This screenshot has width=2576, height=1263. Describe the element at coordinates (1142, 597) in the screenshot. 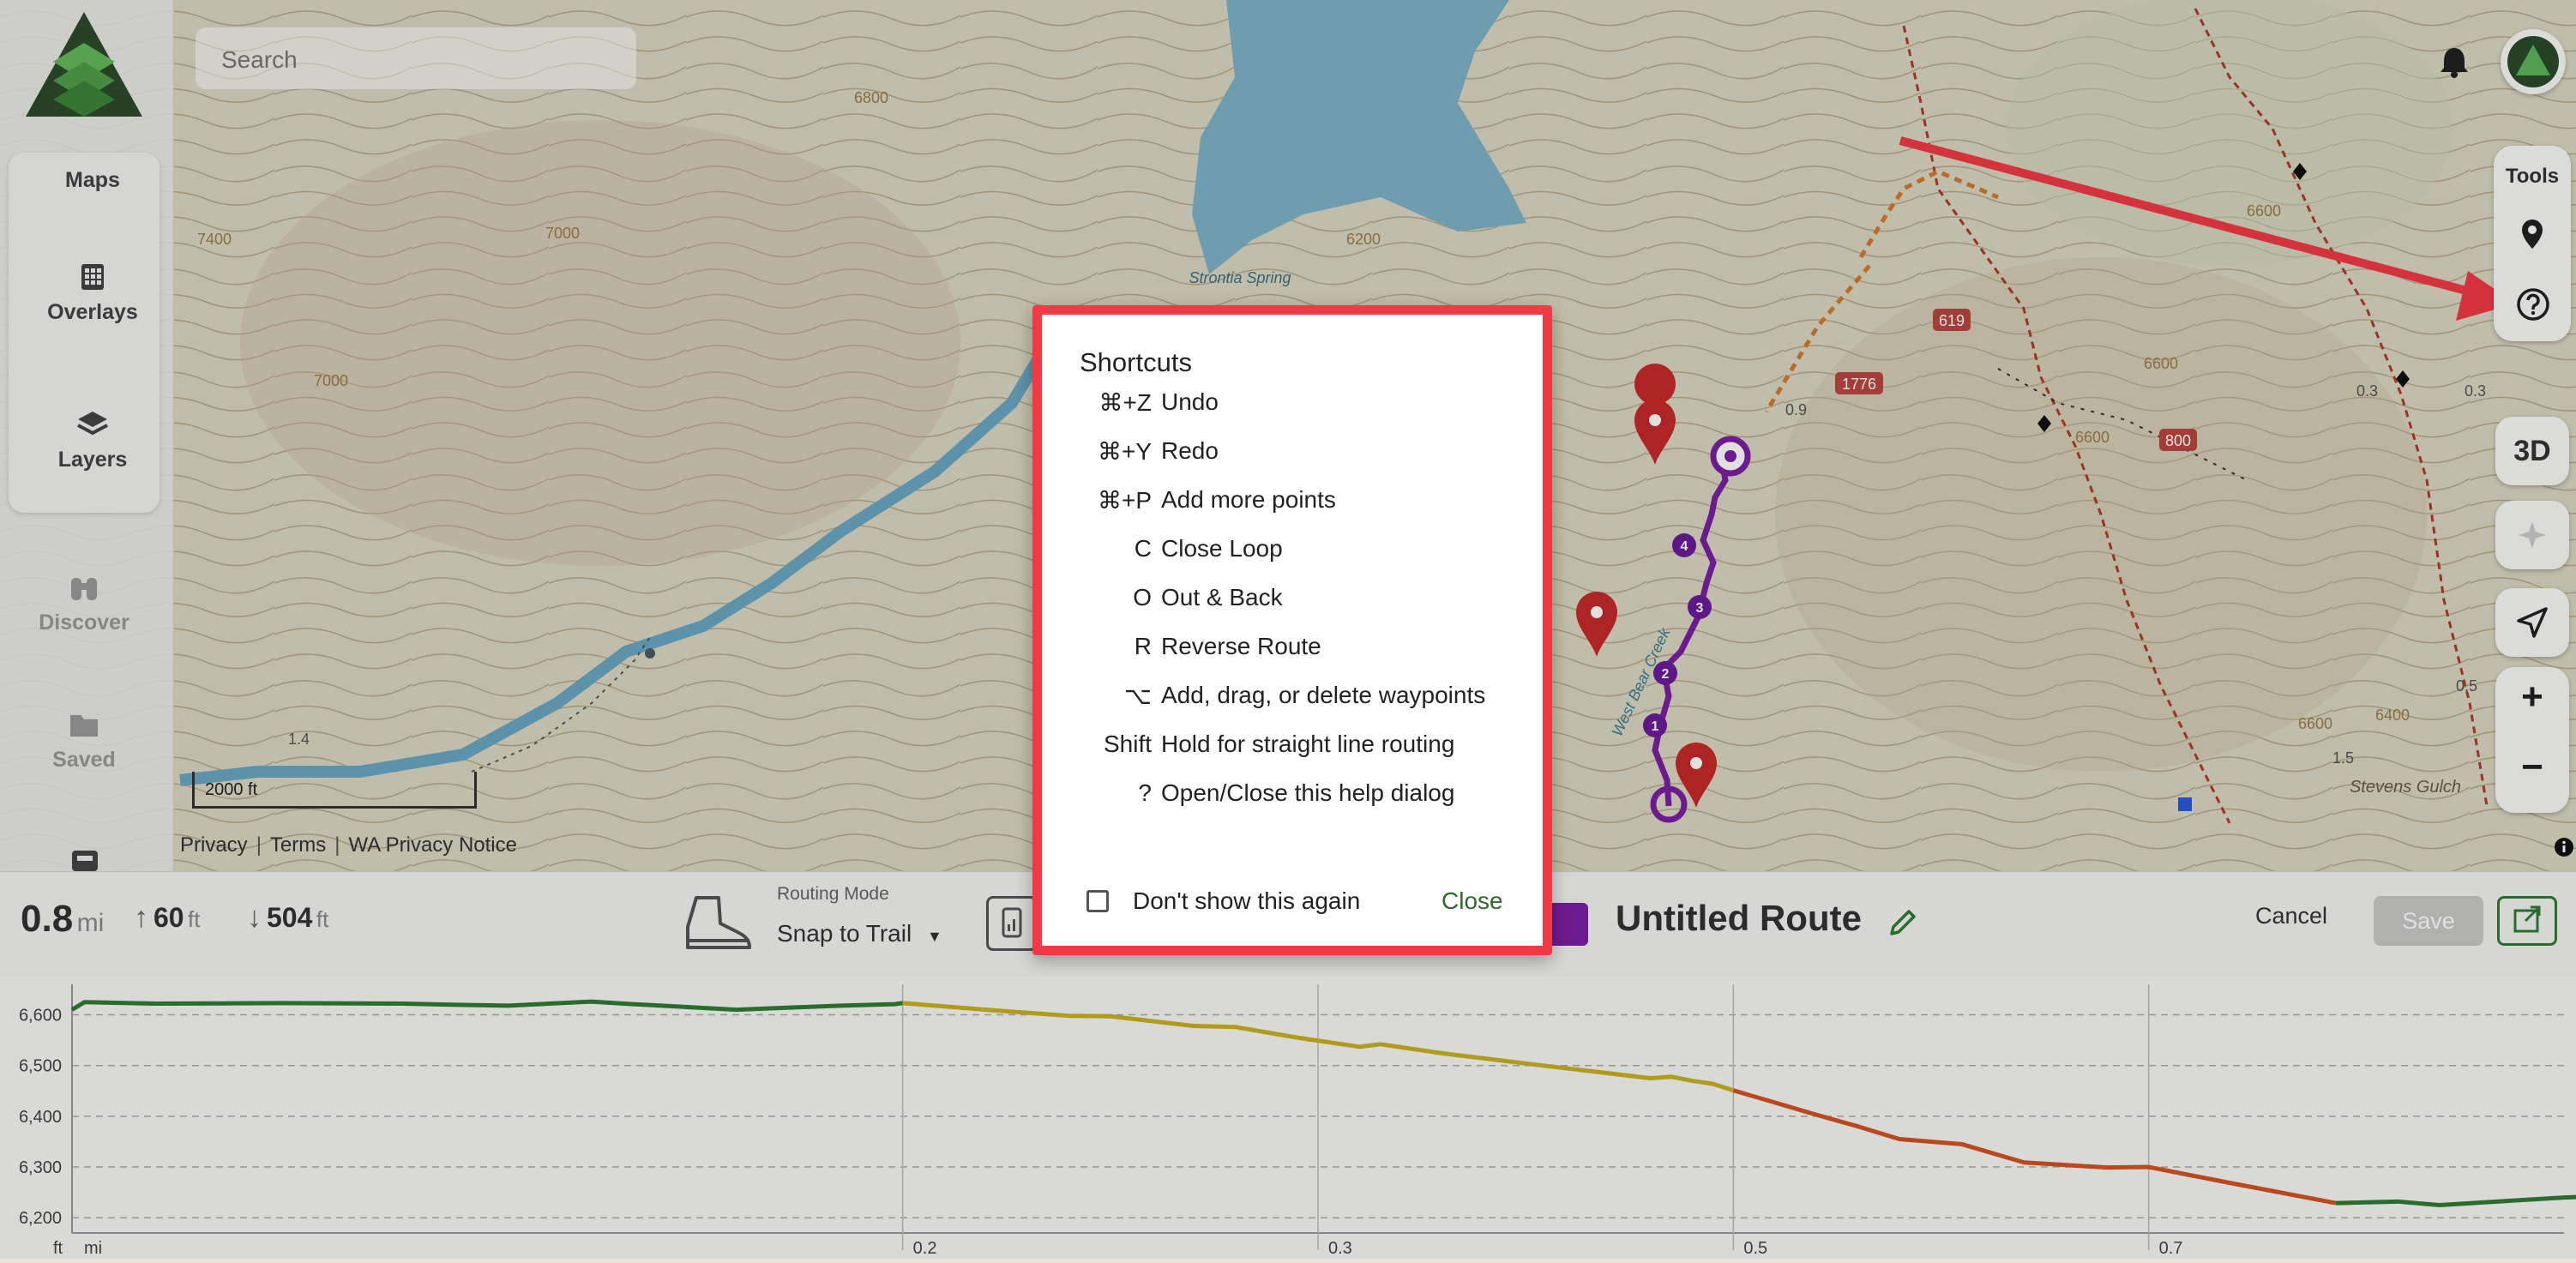

I see `shortcut-key: O` at that location.